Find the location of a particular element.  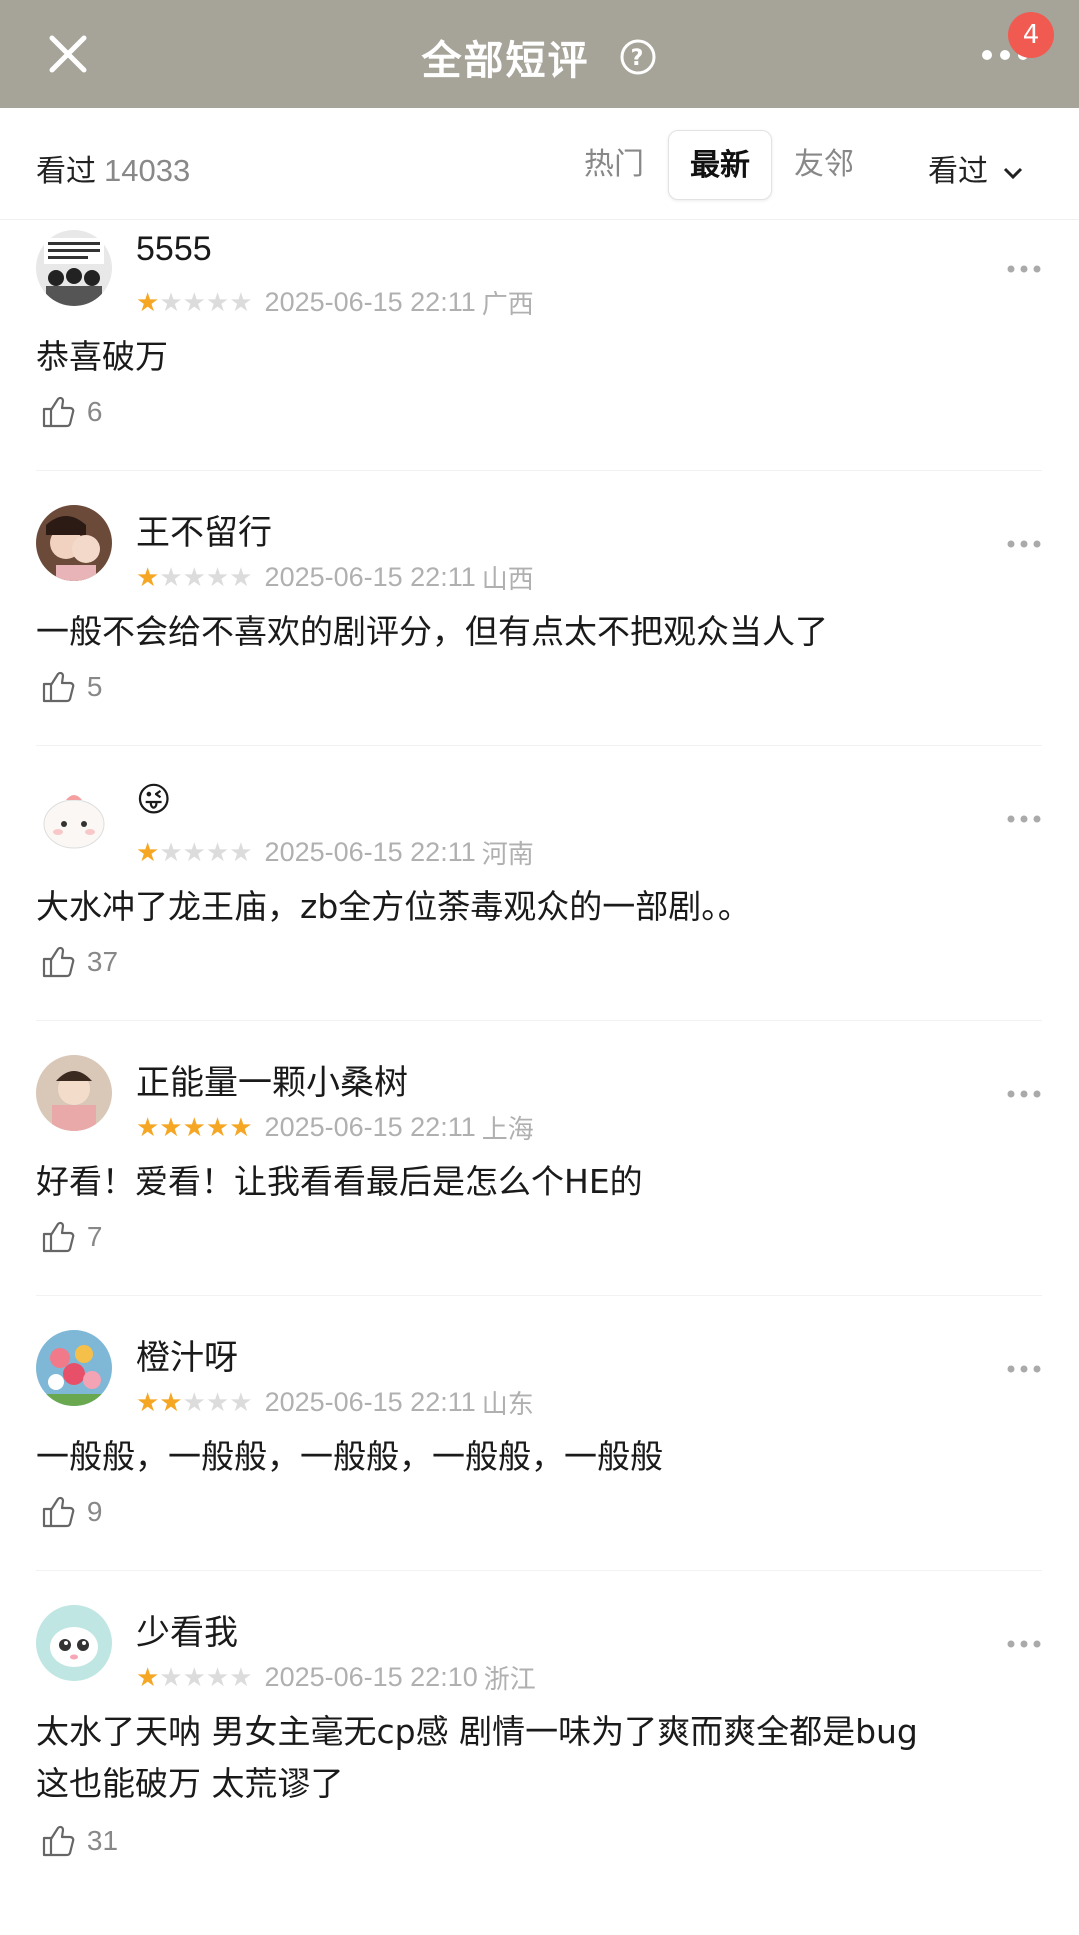

like-count: 6 is located at coordinates (94, 411).